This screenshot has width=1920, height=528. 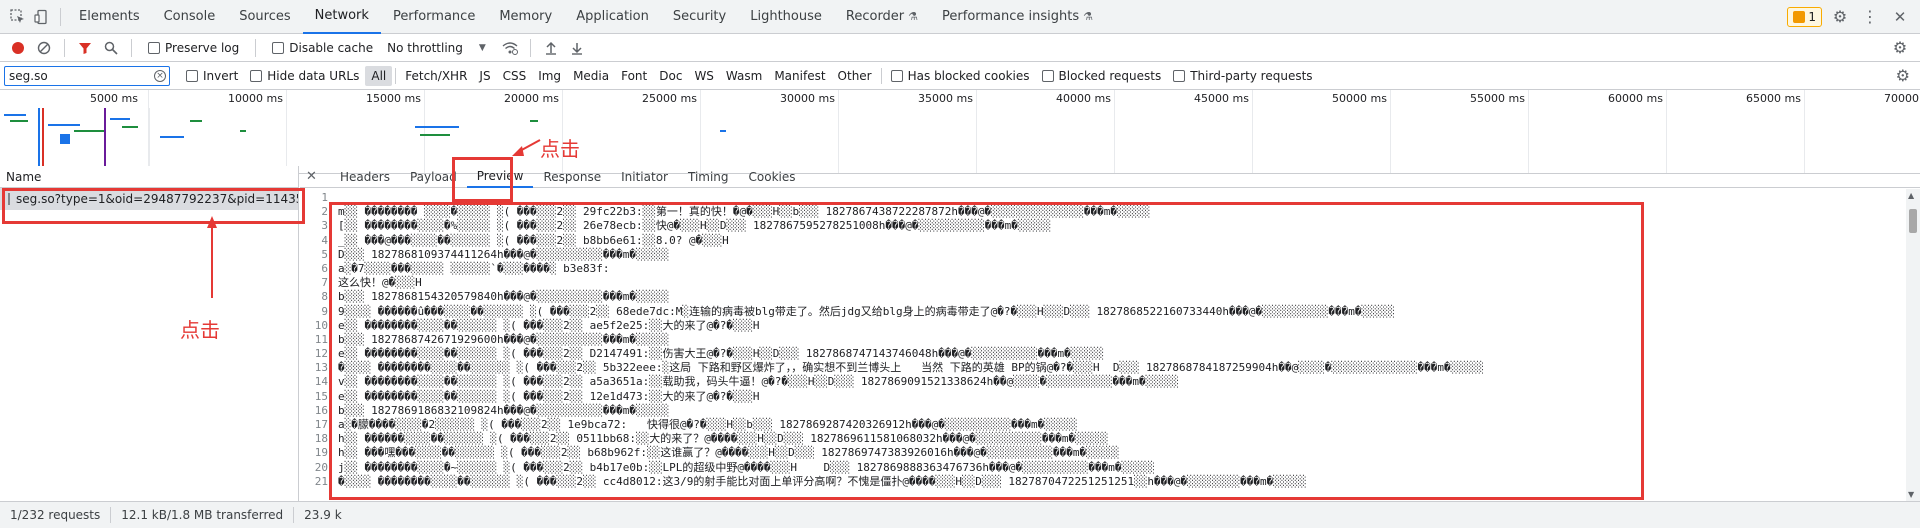 What do you see at coordinates (560, 149) in the screenshot?
I see `annotation-click-label-top: 点击` at bounding box center [560, 149].